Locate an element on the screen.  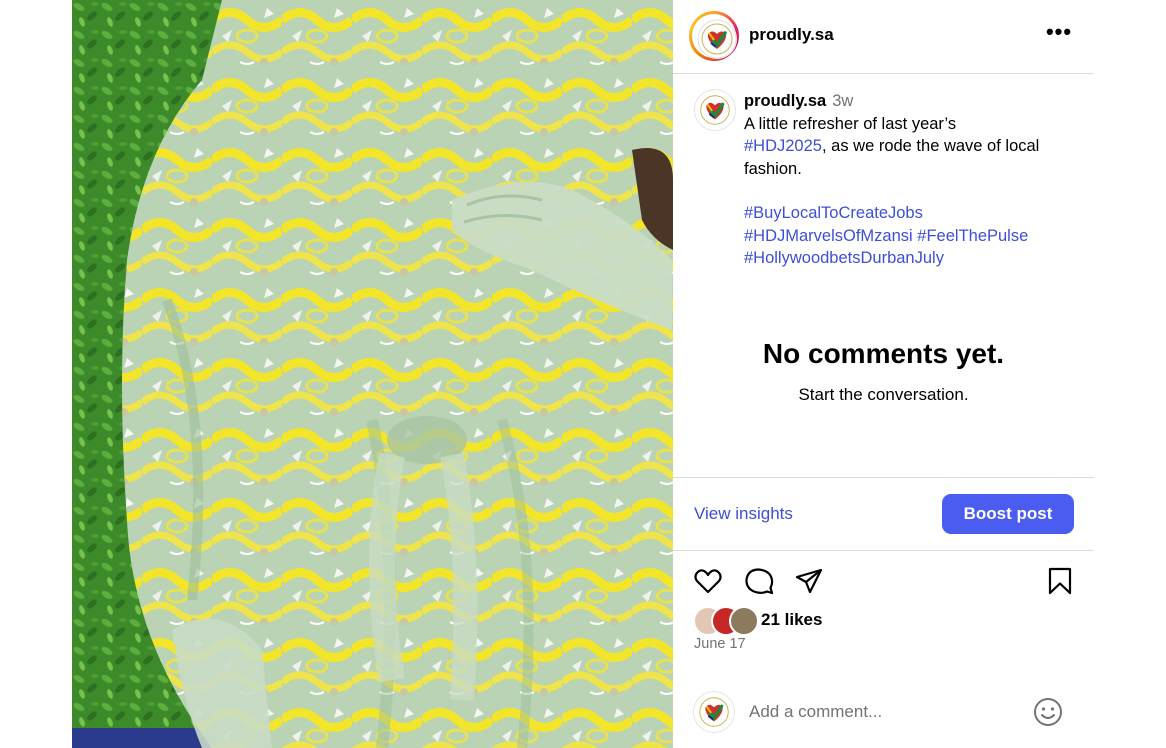
post-time-ago: 3w is located at coordinates (842, 101).